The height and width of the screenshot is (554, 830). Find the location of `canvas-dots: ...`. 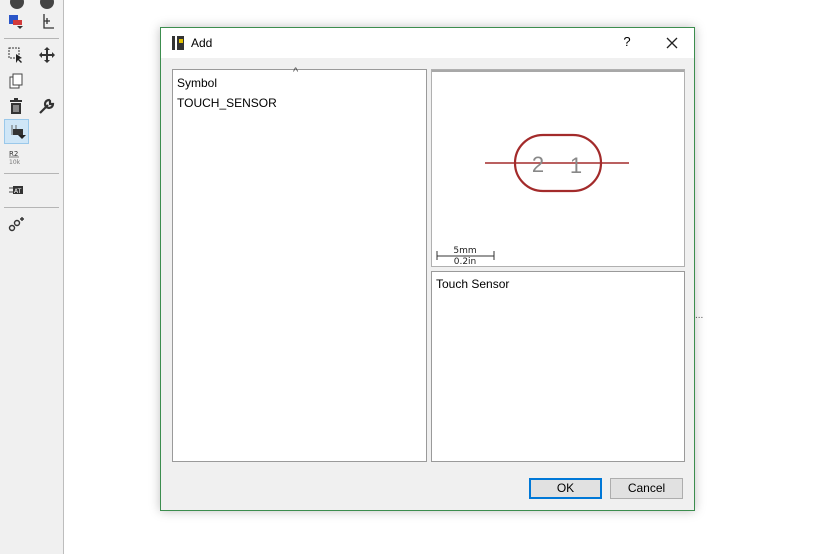

canvas-dots: ... is located at coordinates (699, 315).